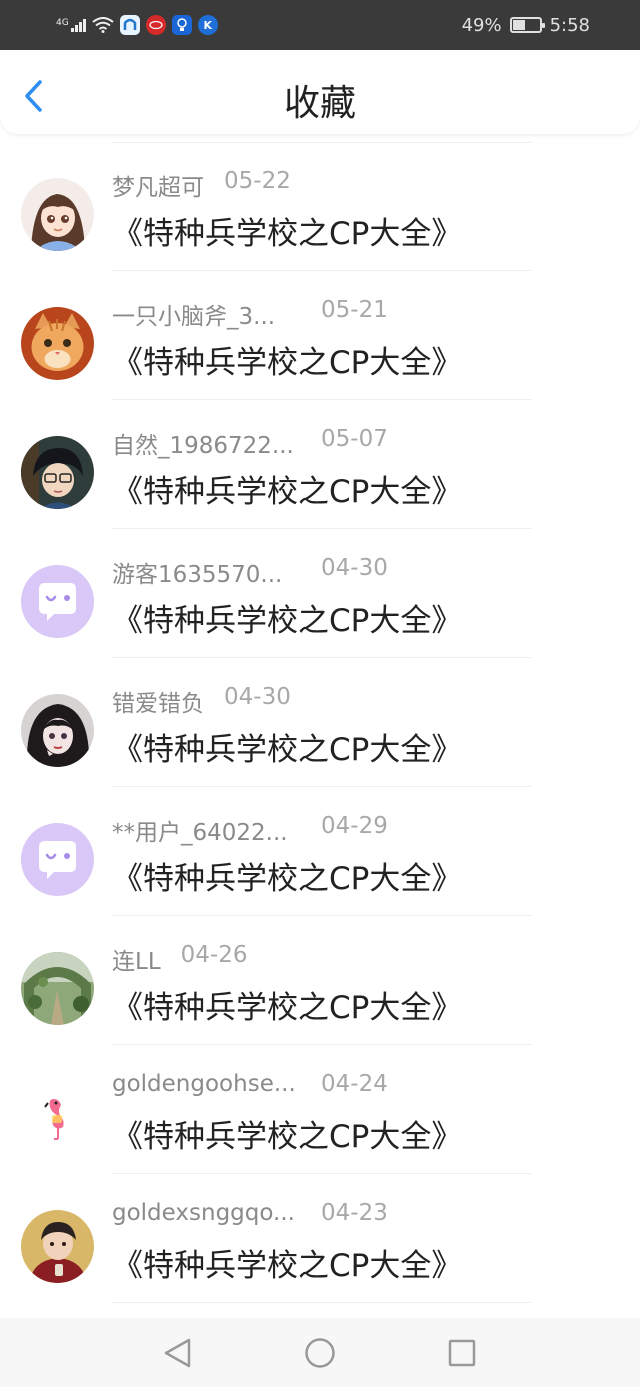 This screenshot has height=1387, width=640. What do you see at coordinates (527, 25) in the screenshot?
I see `battery-icon` at bounding box center [527, 25].